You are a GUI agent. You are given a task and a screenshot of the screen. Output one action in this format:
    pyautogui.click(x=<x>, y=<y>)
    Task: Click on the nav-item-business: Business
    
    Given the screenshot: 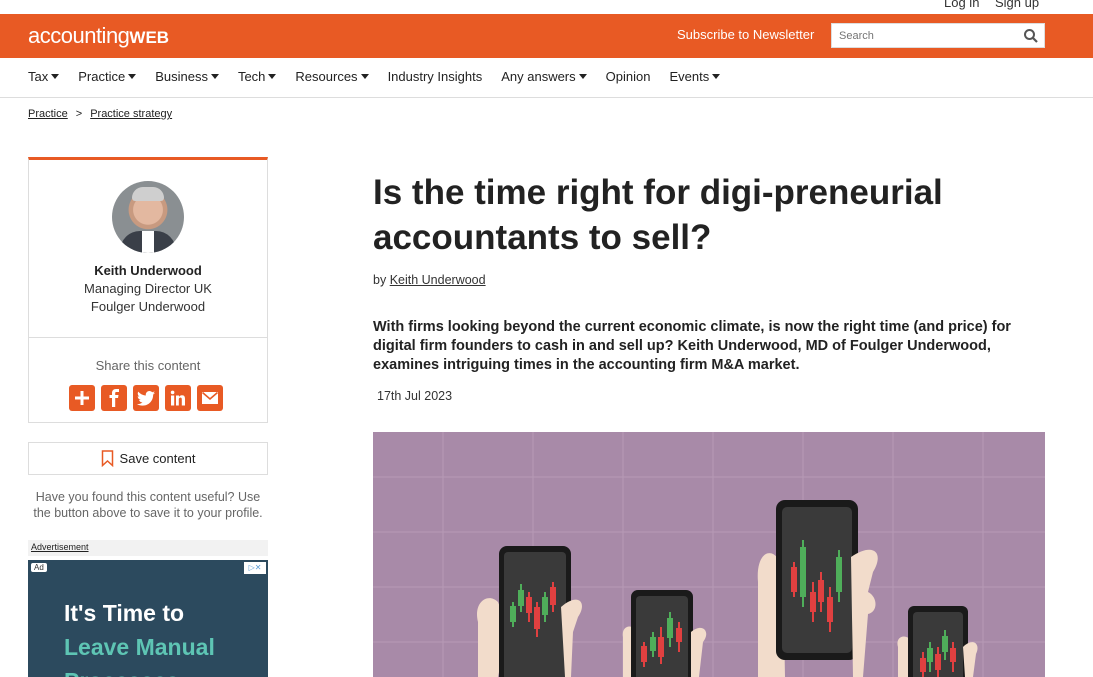 What is the action you would take?
    pyautogui.click(x=187, y=76)
    